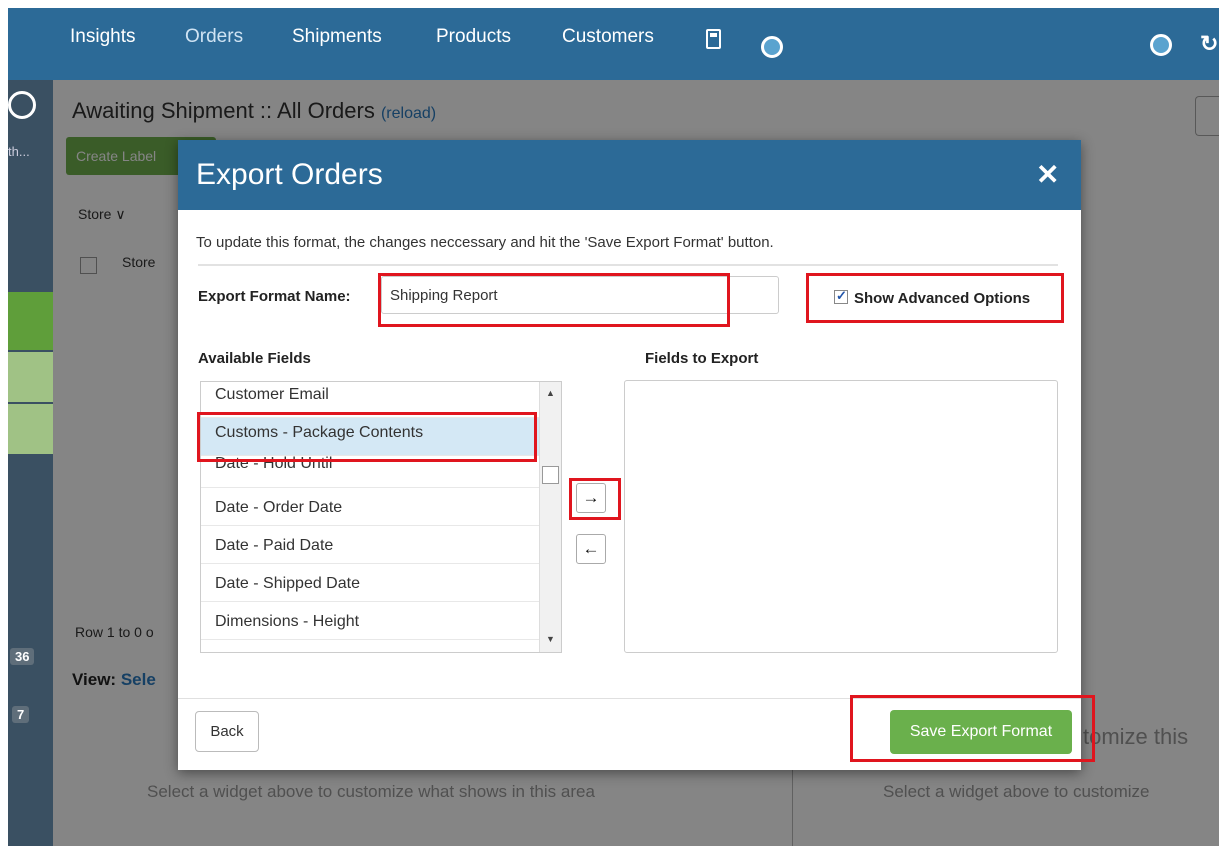 The height and width of the screenshot is (846, 1219). Describe the element at coordinates (22, 656) in the screenshot. I see `count-badge: 36` at that location.